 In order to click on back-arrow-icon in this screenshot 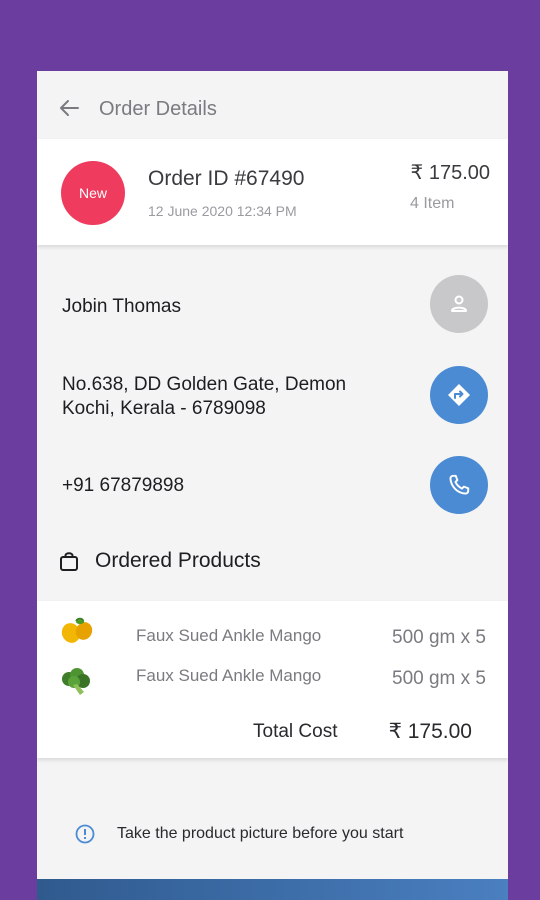, I will do `click(69, 108)`.